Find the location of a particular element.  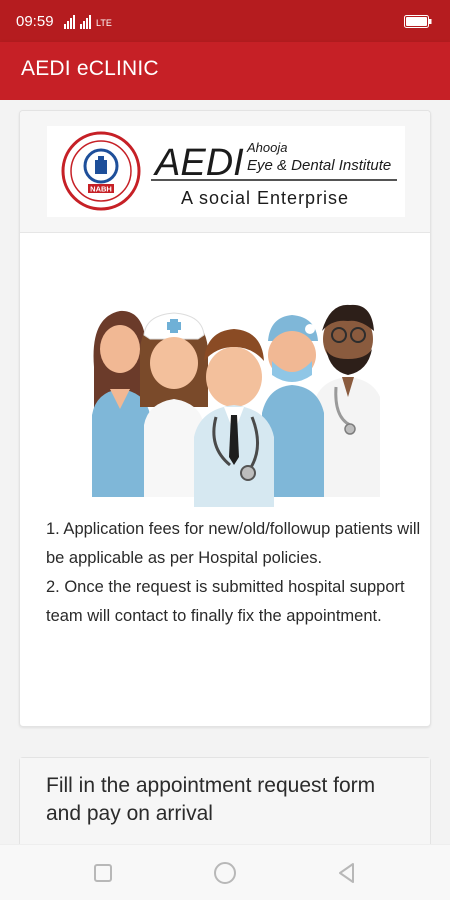

circle-icon is located at coordinates (225, 873).